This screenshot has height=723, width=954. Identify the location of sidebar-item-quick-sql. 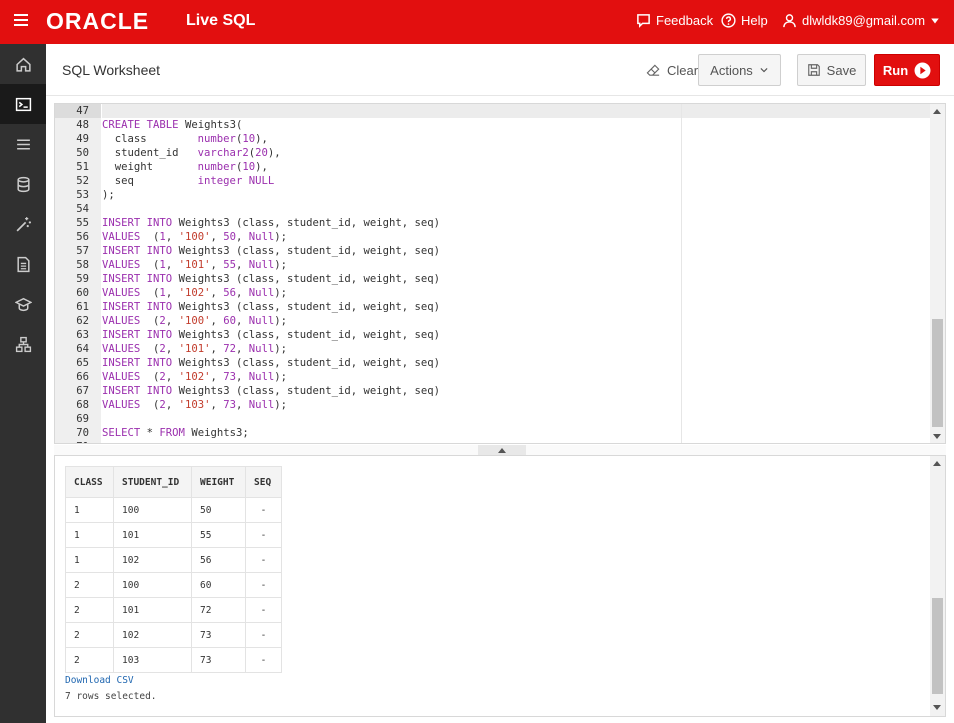
(23, 224).